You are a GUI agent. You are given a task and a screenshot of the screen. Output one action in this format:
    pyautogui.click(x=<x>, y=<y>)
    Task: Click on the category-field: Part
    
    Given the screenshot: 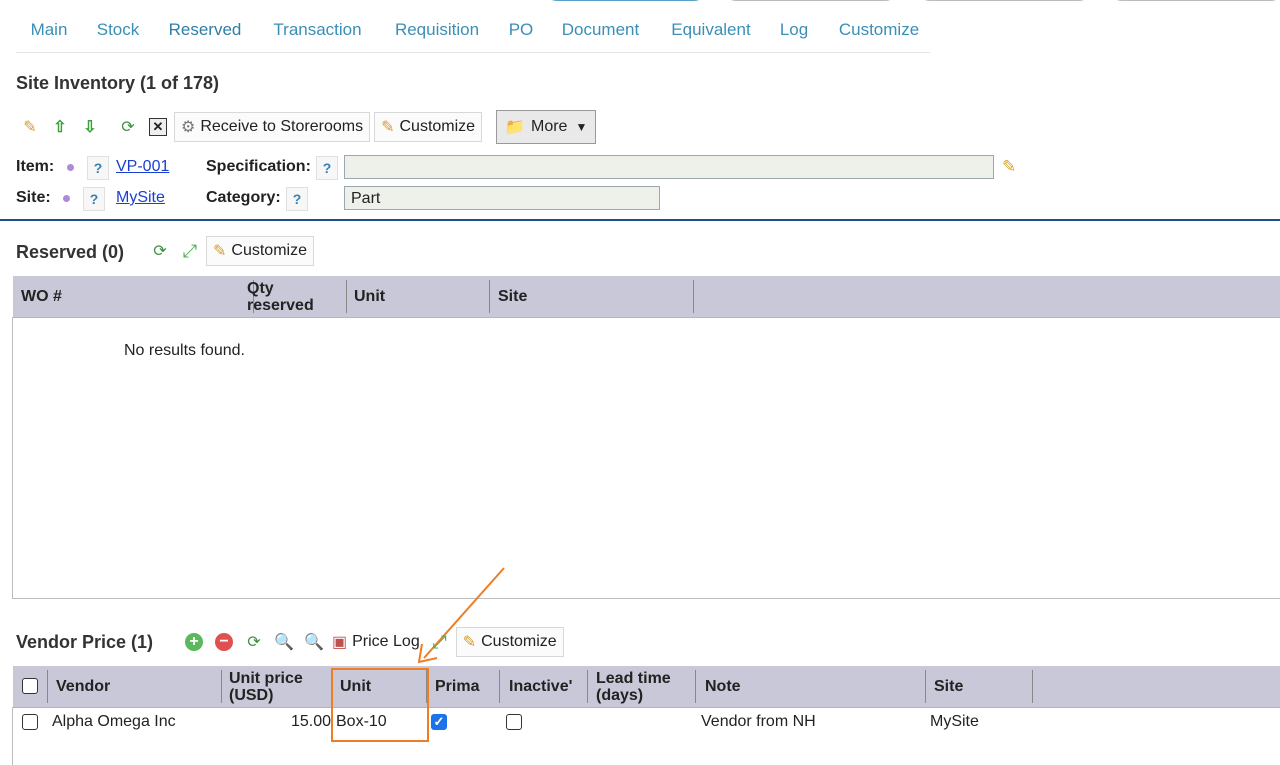 What is the action you would take?
    pyautogui.click(x=502, y=198)
    